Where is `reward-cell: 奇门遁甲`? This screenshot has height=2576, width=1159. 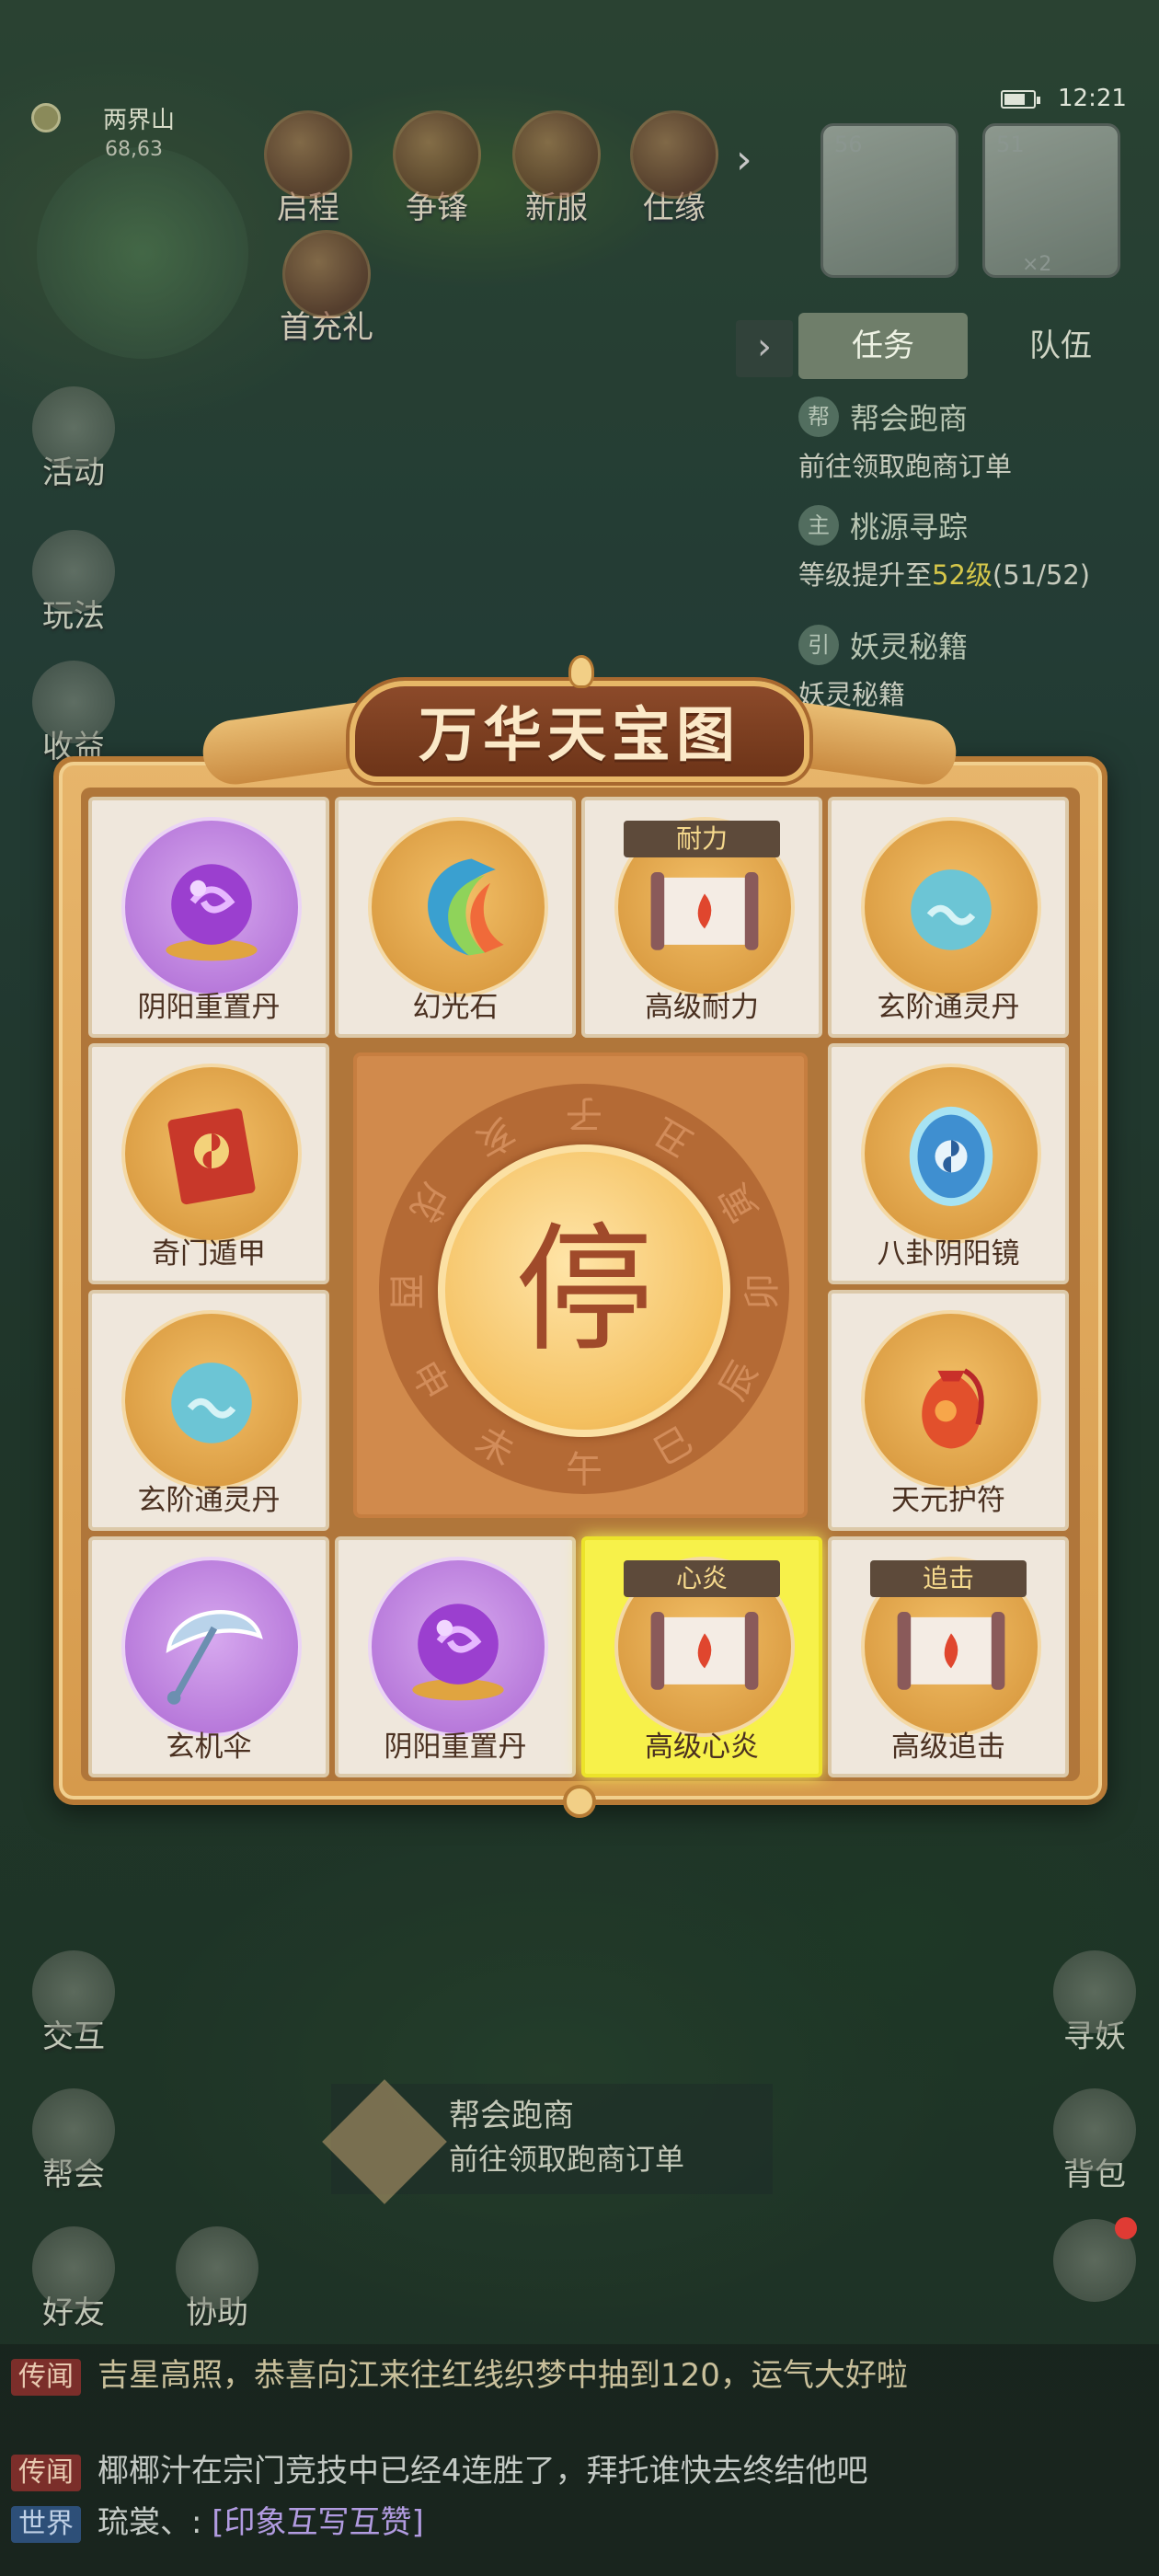
reward-cell: 奇门遁甲 is located at coordinates (208, 1163).